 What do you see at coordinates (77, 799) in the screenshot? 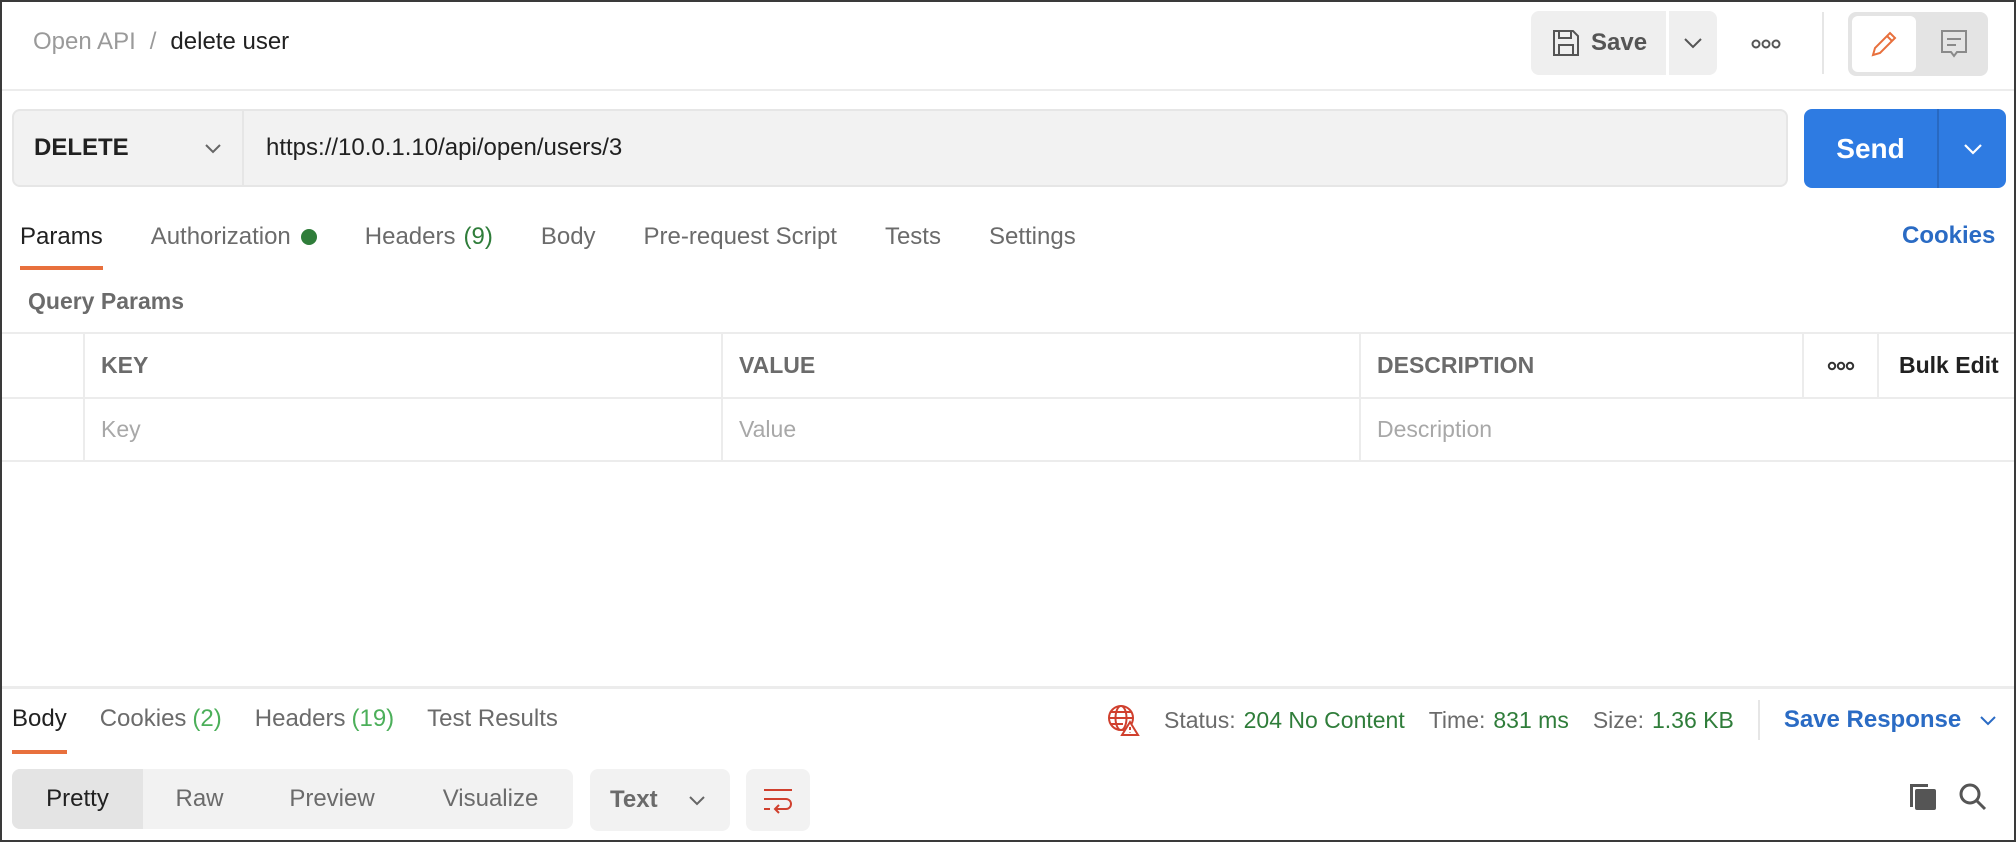
I see `view-mode-pretty: Pretty` at bounding box center [77, 799].